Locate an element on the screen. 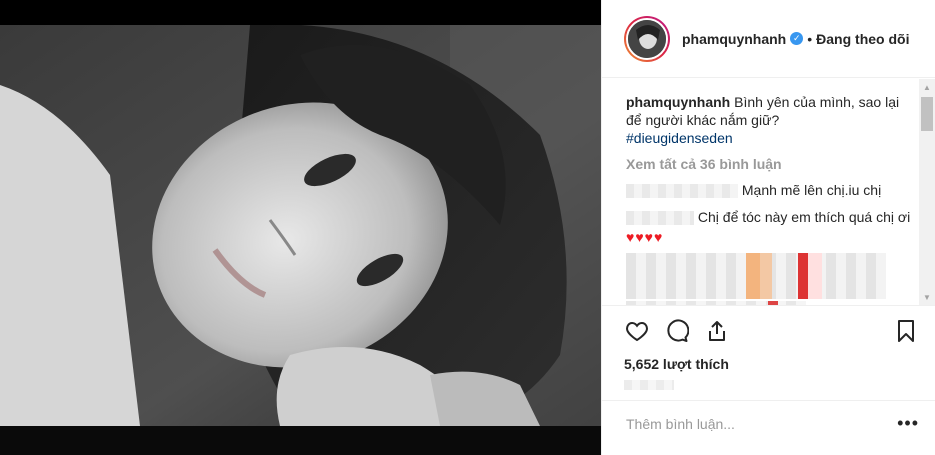  post-actions: 5,652 lượt thích is located at coordinates (768, 347).